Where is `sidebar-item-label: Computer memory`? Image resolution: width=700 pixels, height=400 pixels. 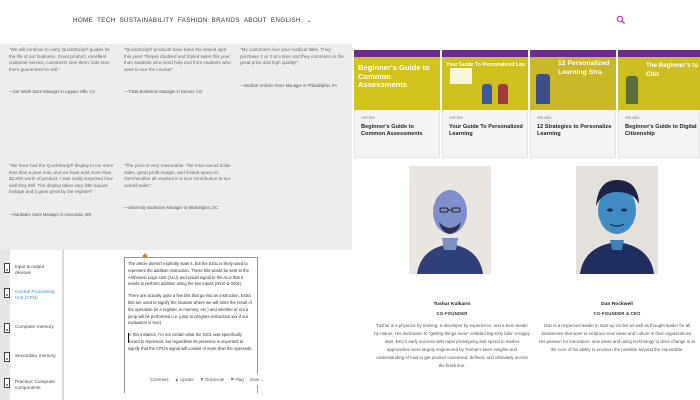 sidebar-item-label: Computer memory is located at coordinates (34, 326).